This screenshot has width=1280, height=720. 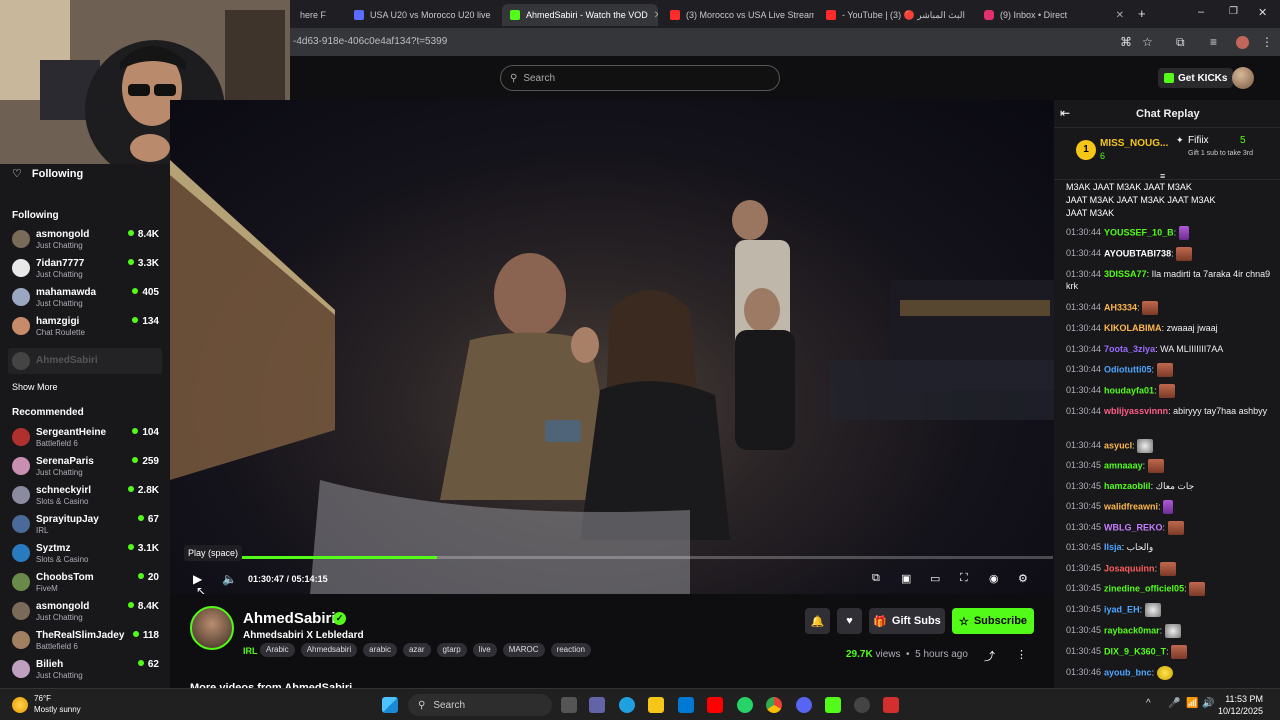 I want to click on chat-username: 3DISSA77, so click(x=1125, y=274).